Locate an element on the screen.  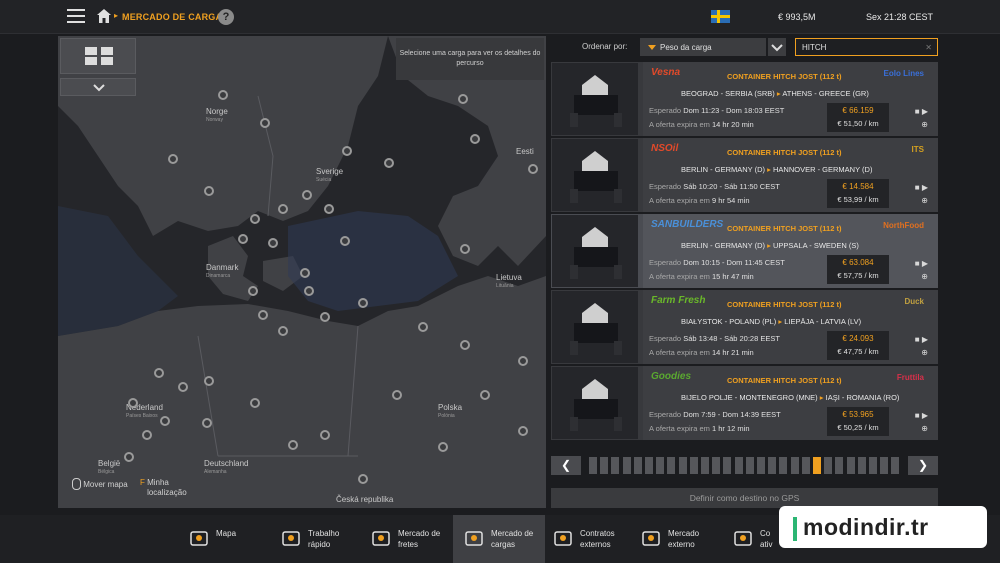
menu-icon is located at coordinates (76, 16).